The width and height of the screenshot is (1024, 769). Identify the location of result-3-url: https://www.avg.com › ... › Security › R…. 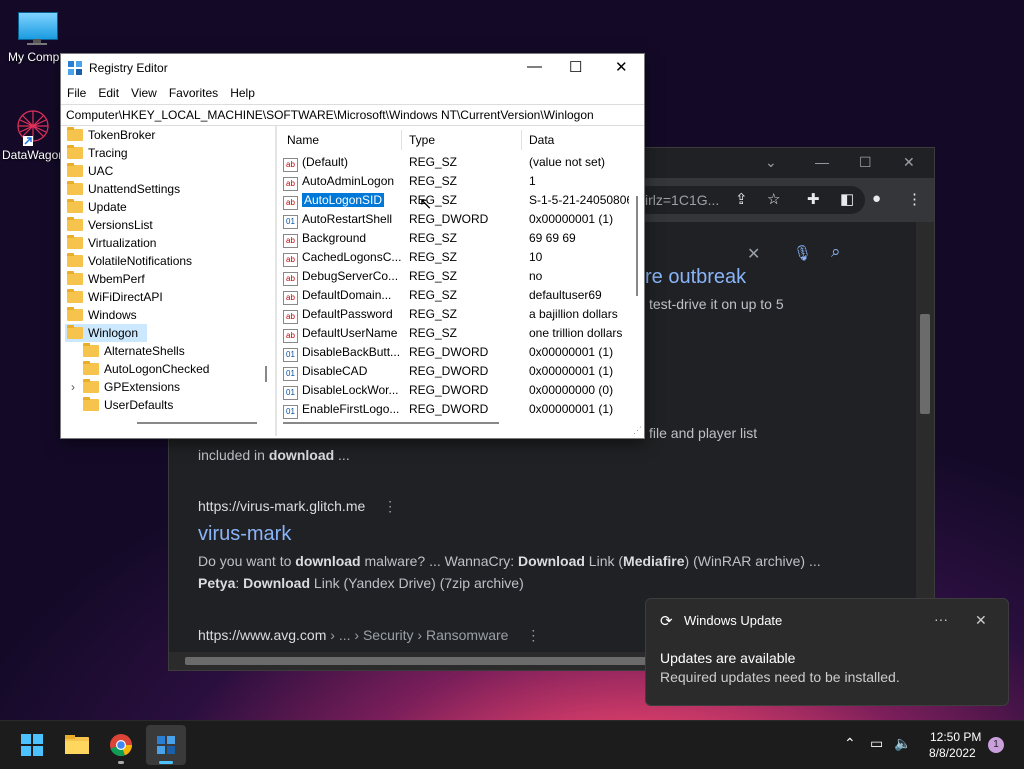
(369, 635).